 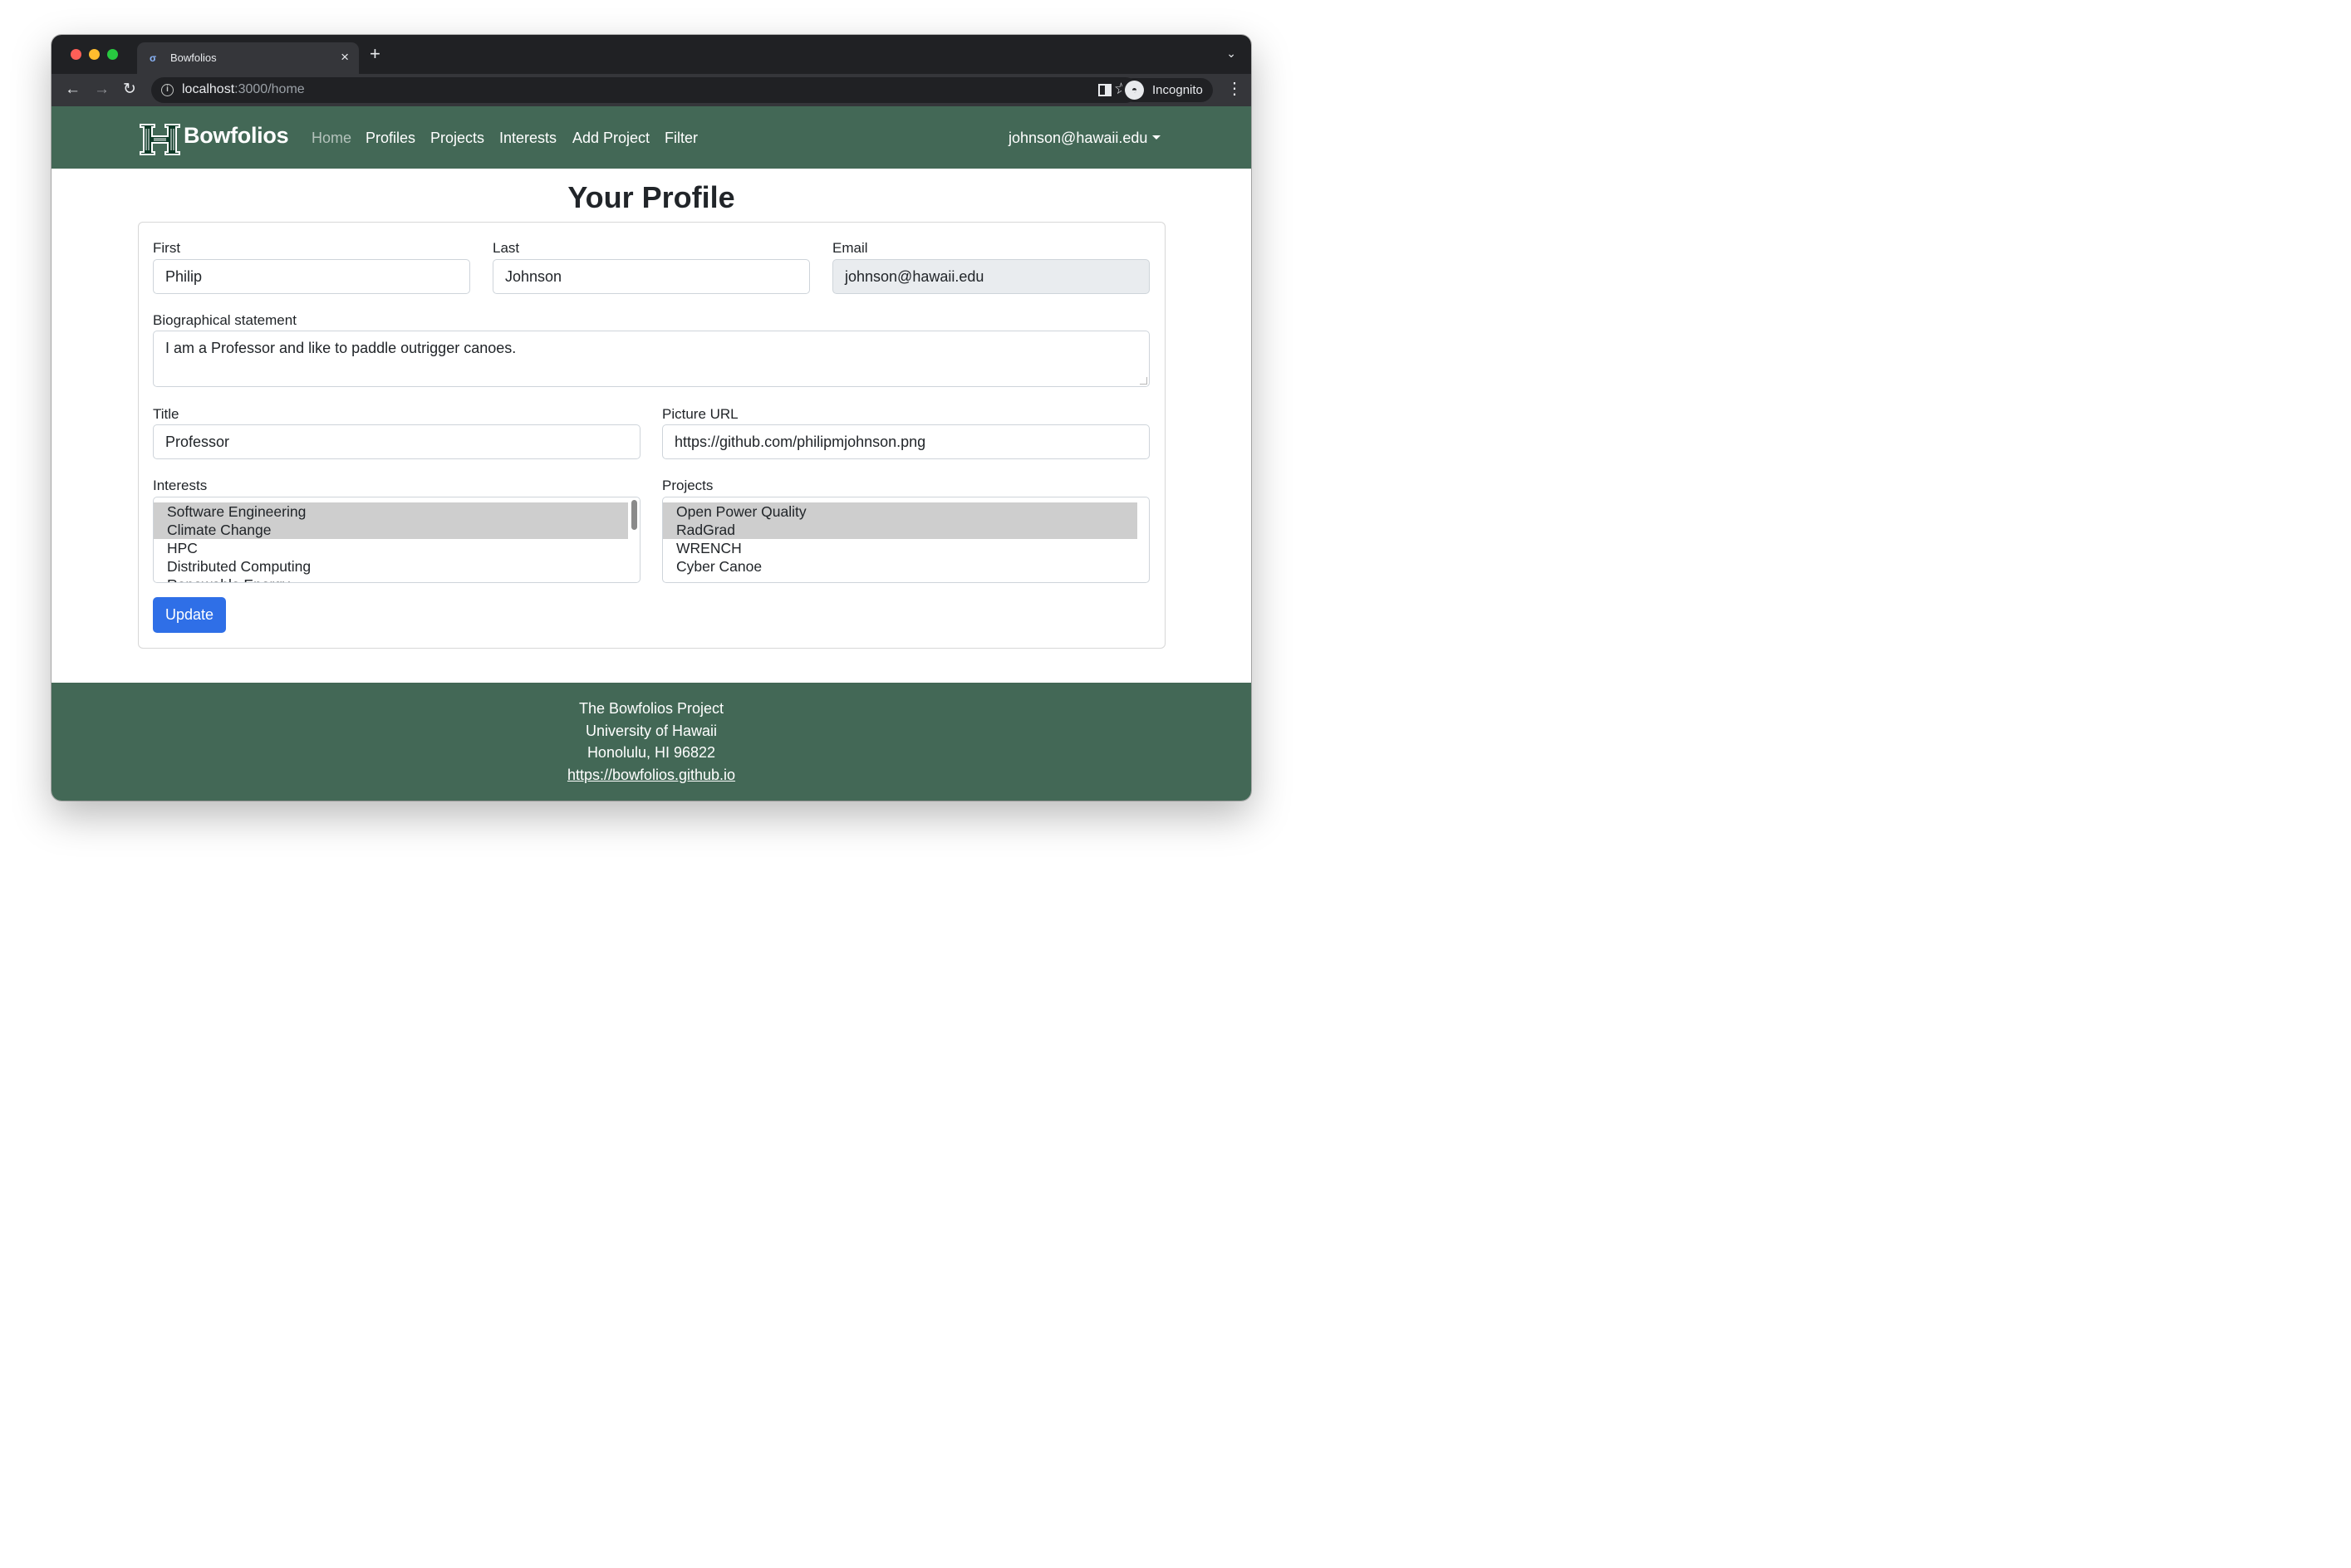 I want to click on footer-university: University of Hawaii, so click(x=652, y=731).